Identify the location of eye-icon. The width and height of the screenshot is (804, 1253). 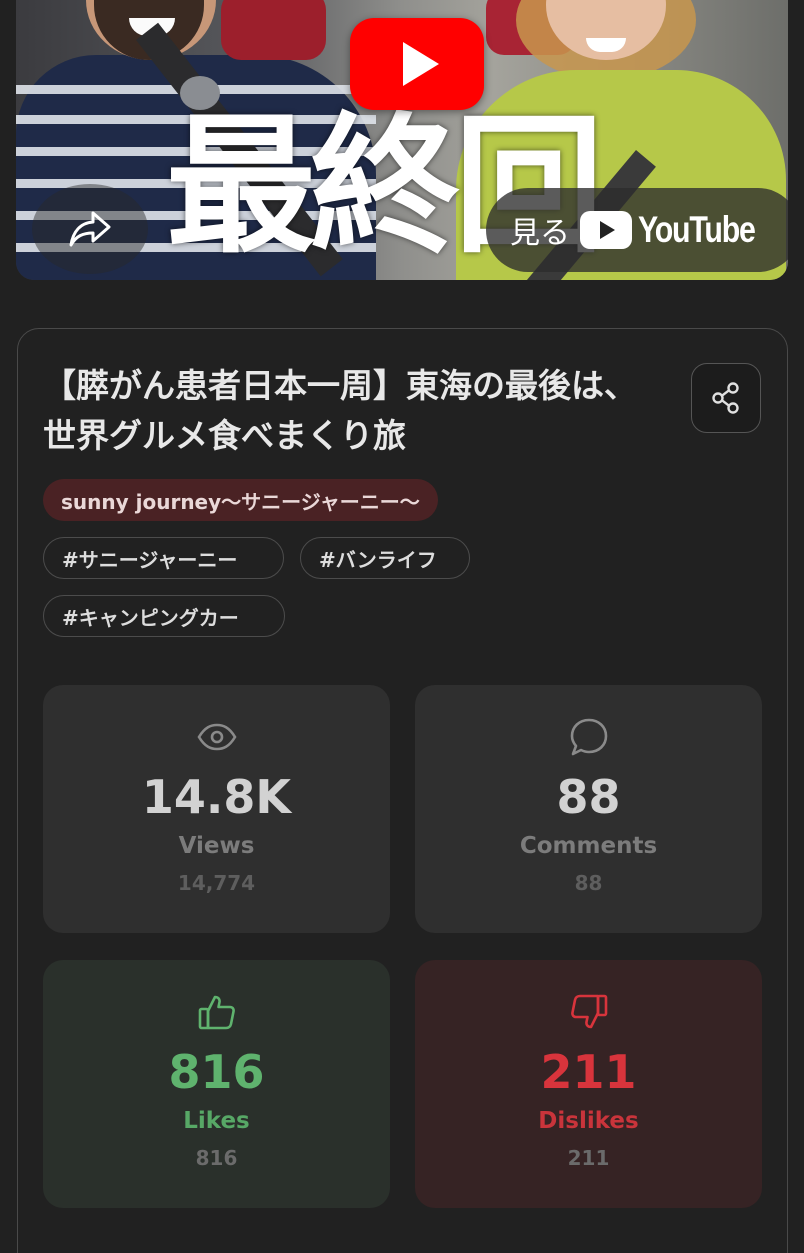
(216, 737).